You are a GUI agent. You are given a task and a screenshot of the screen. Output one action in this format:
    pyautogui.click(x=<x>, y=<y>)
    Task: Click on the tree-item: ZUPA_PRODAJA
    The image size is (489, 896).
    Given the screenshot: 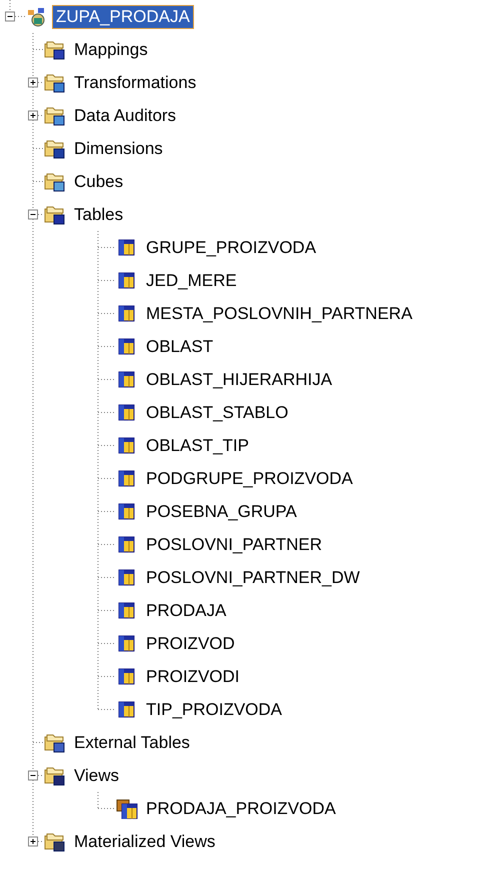 What is the action you would take?
    pyautogui.click(x=123, y=16)
    